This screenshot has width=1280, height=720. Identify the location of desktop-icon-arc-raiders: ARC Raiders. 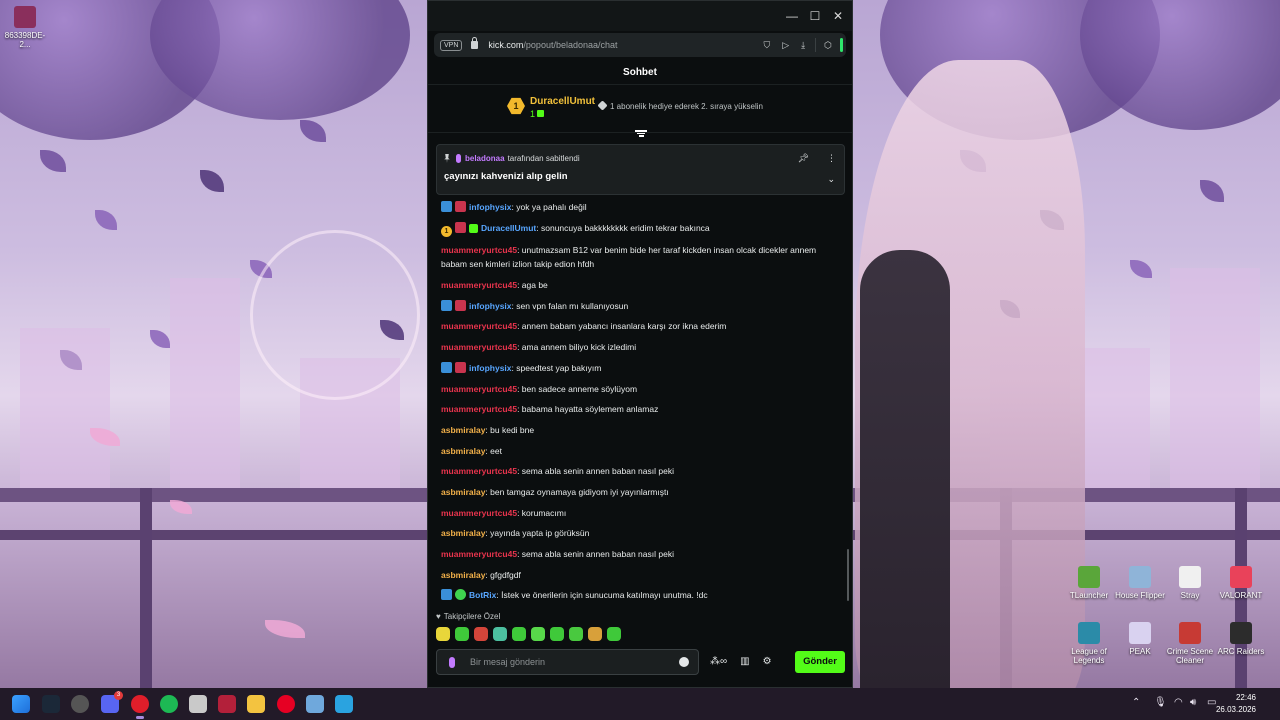
(1241, 639).